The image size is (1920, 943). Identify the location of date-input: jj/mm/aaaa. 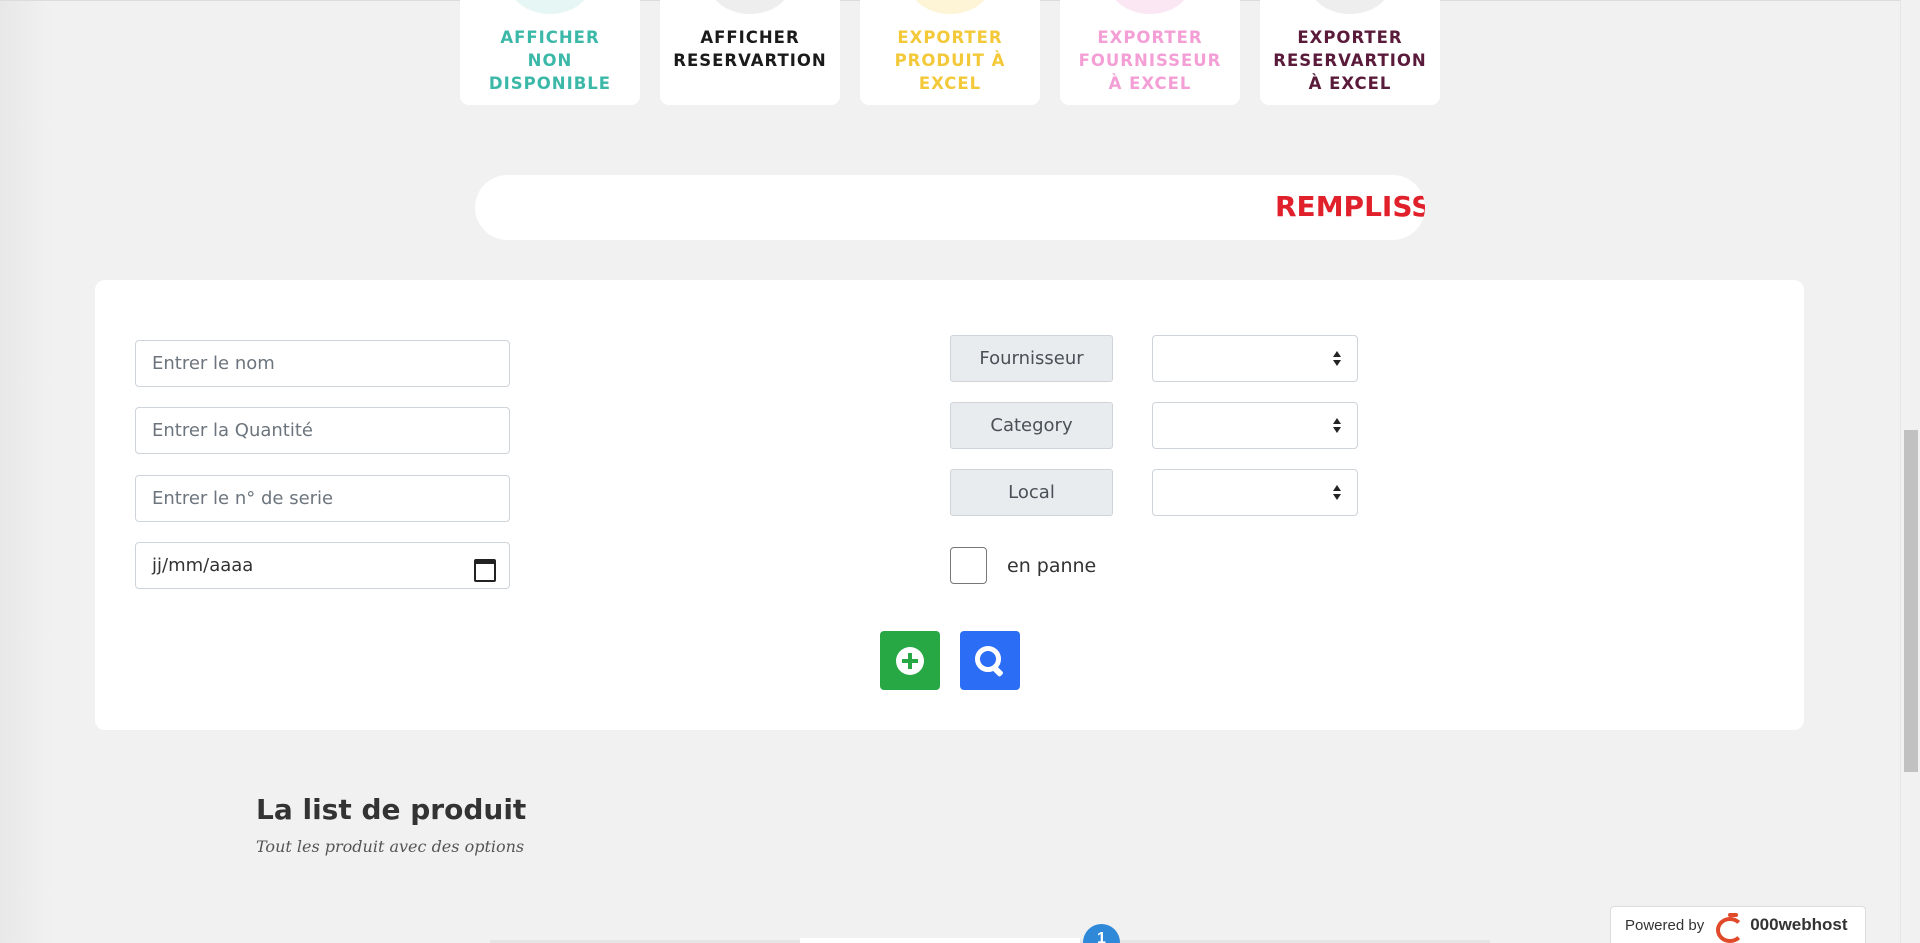
(322, 565).